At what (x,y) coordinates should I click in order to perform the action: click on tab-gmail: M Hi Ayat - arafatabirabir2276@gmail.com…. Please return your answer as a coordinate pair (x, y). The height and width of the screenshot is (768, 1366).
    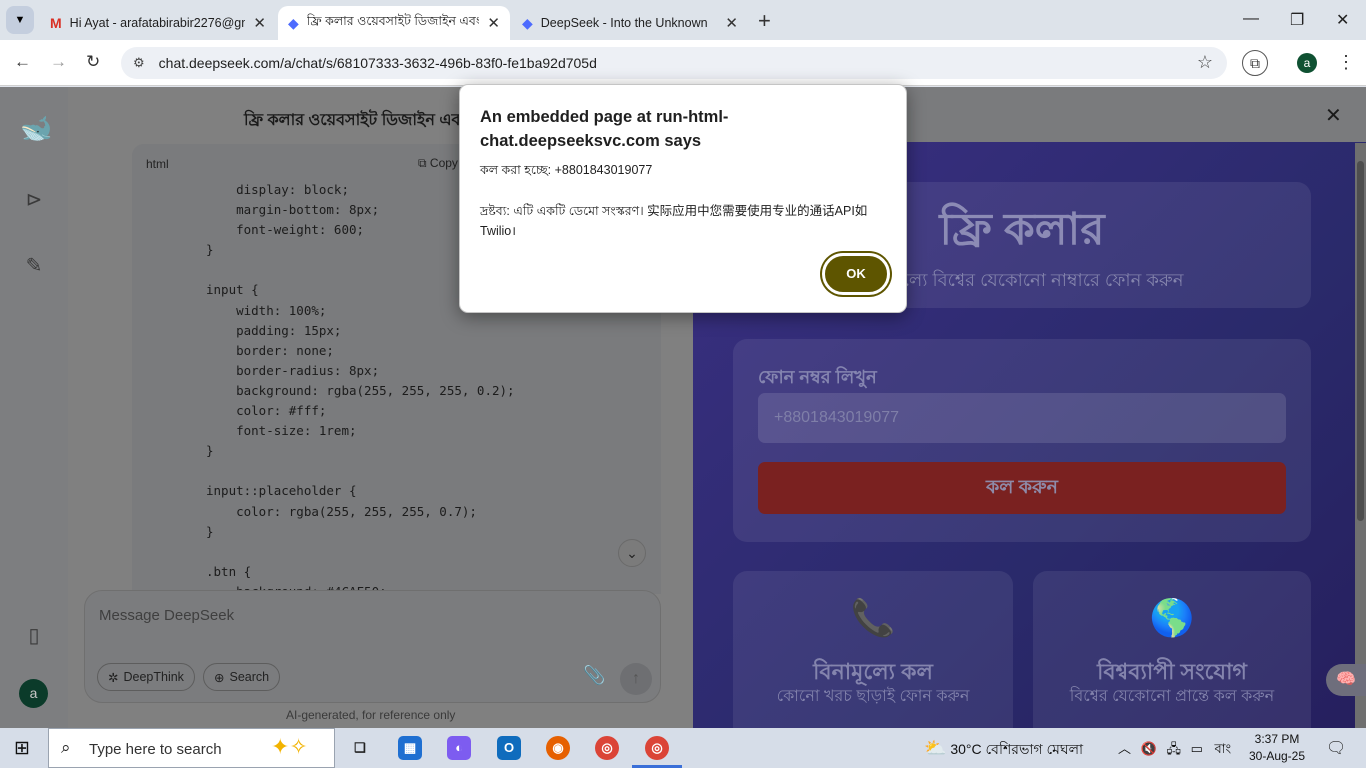
    Looking at the image, I should click on (158, 23).